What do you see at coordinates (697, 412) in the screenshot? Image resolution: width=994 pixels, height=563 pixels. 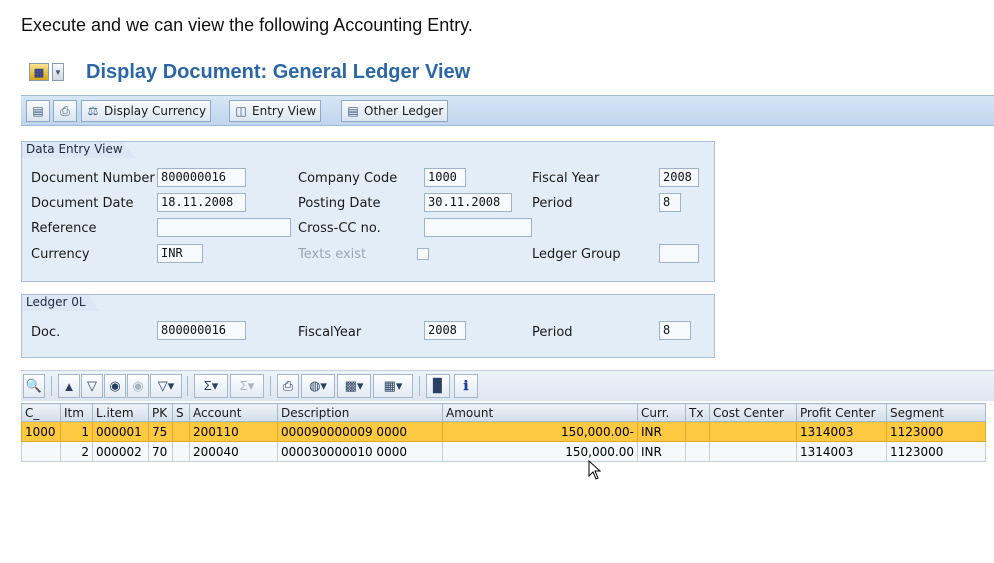 I see `column-header: Tx` at bounding box center [697, 412].